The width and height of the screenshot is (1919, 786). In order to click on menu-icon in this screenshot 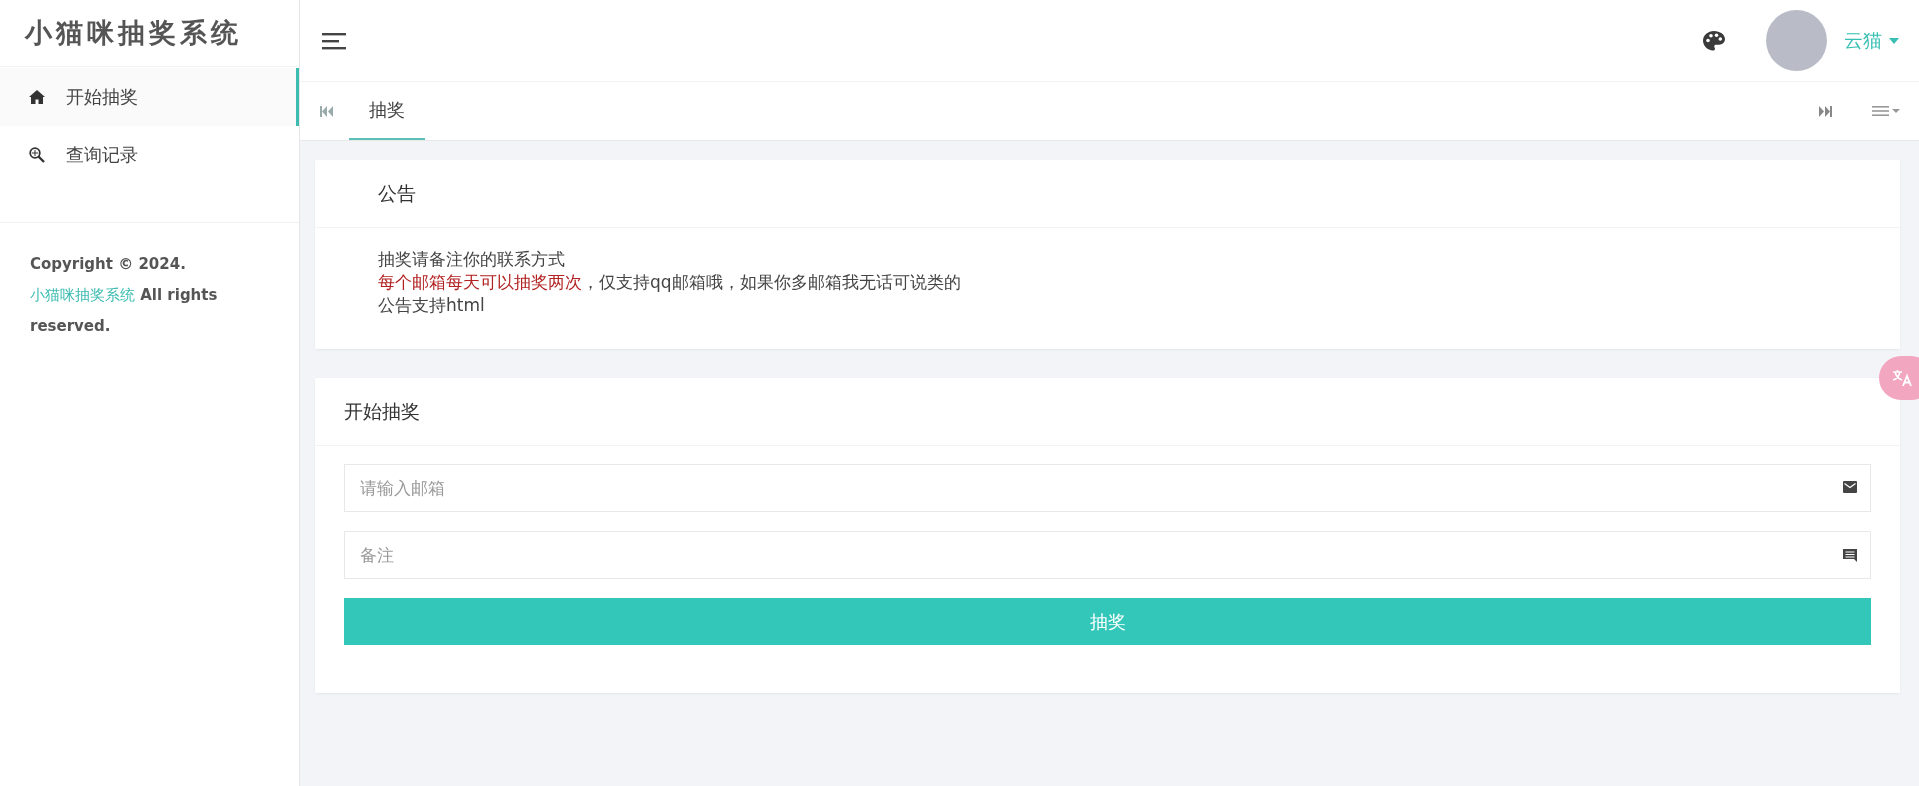, I will do `click(334, 40)`.